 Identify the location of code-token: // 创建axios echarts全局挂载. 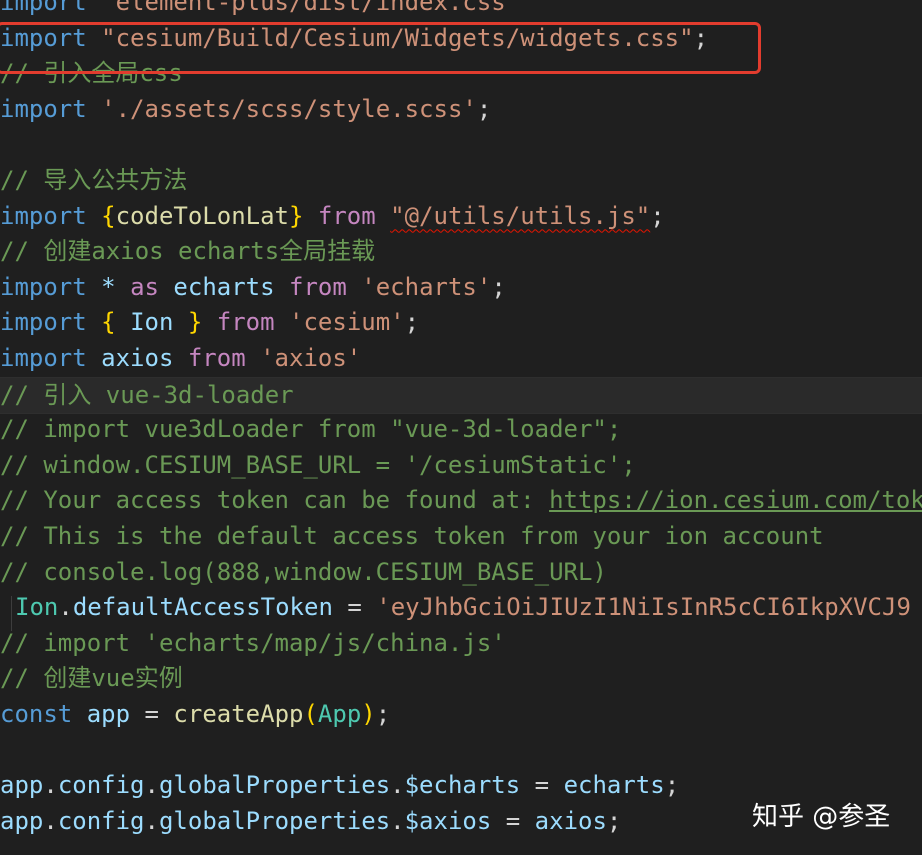
(188, 251).